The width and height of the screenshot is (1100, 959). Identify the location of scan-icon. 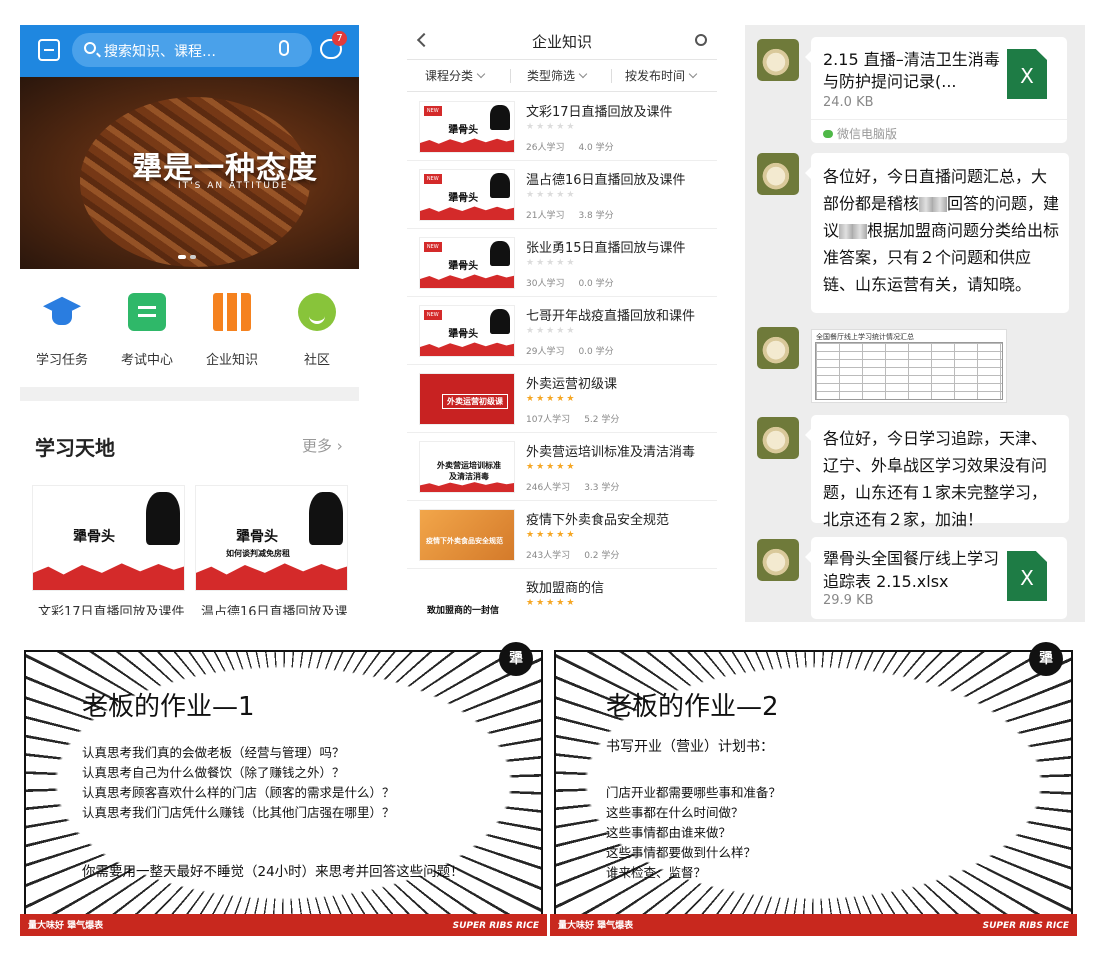
(49, 50).